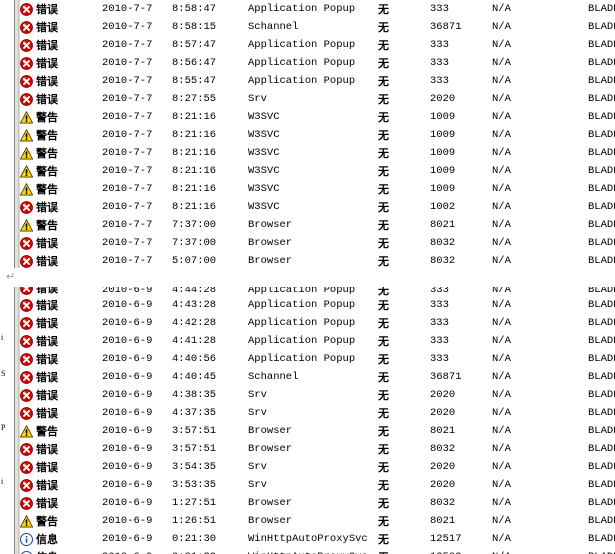  What do you see at coordinates (194, 261) in the screenshot?
I see `event-time-cell: 5:07:00` at bounding box center [194, 261].